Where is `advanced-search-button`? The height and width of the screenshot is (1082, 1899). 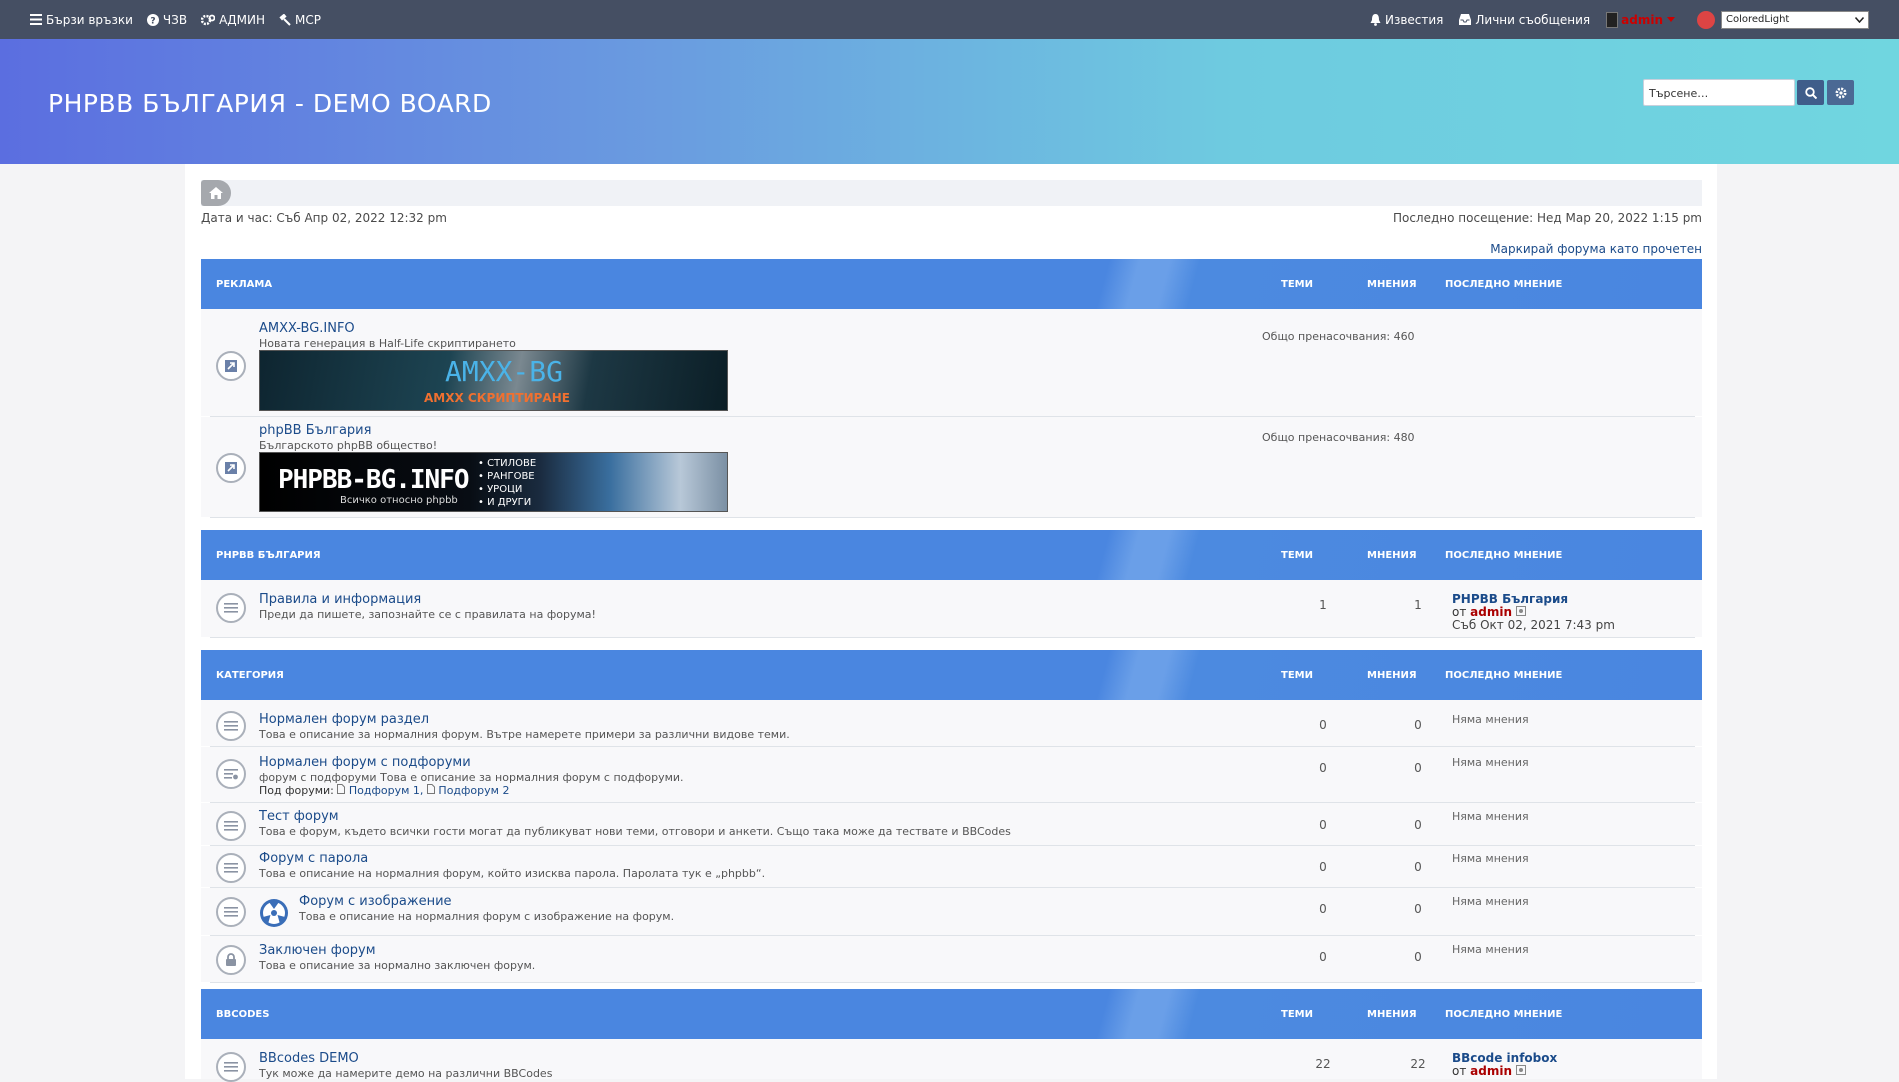
advanced-search-button is located at coordinates (1840, 92).